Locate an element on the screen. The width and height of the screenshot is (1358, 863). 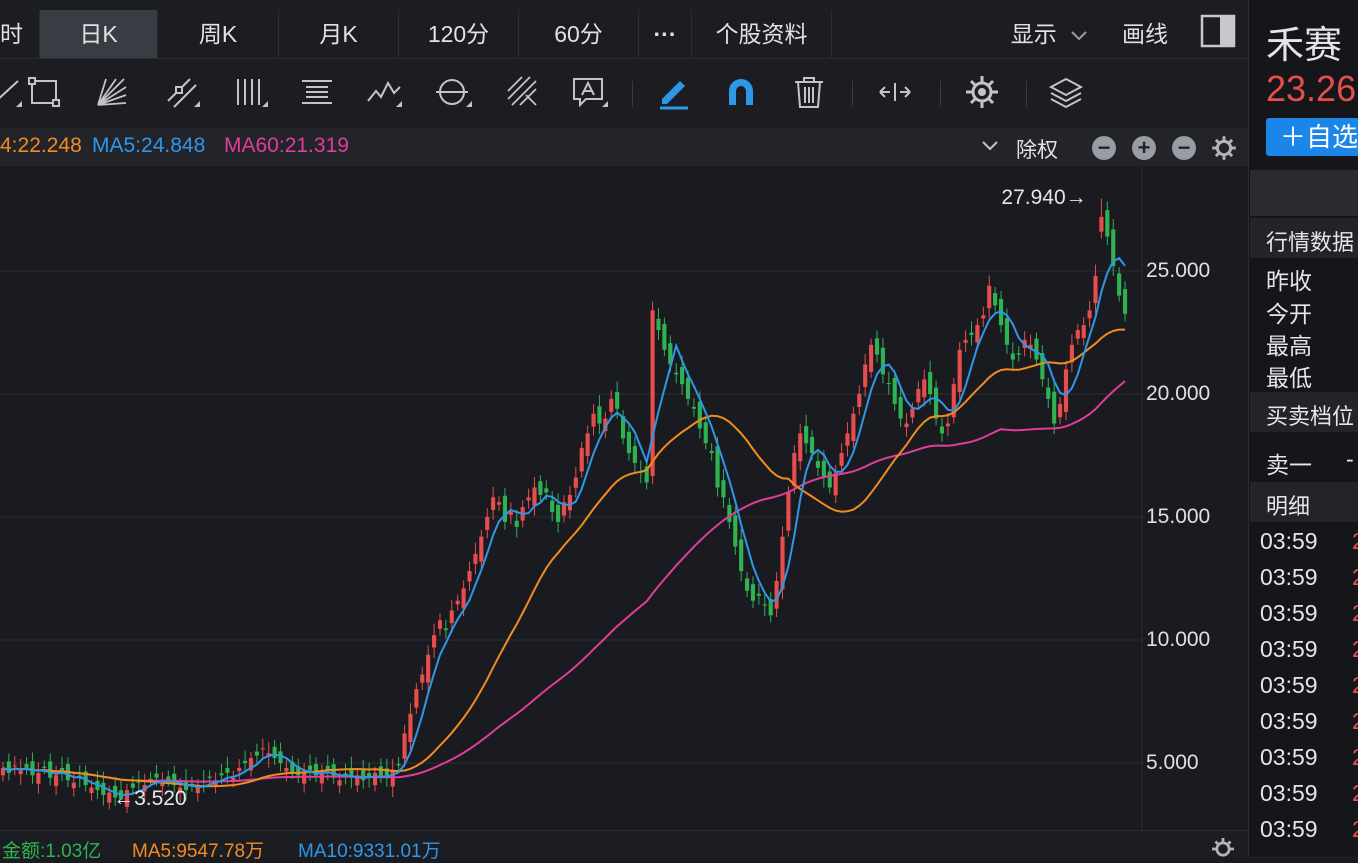
detail-section-title: 明细 is located at coordinates (1288, 506).